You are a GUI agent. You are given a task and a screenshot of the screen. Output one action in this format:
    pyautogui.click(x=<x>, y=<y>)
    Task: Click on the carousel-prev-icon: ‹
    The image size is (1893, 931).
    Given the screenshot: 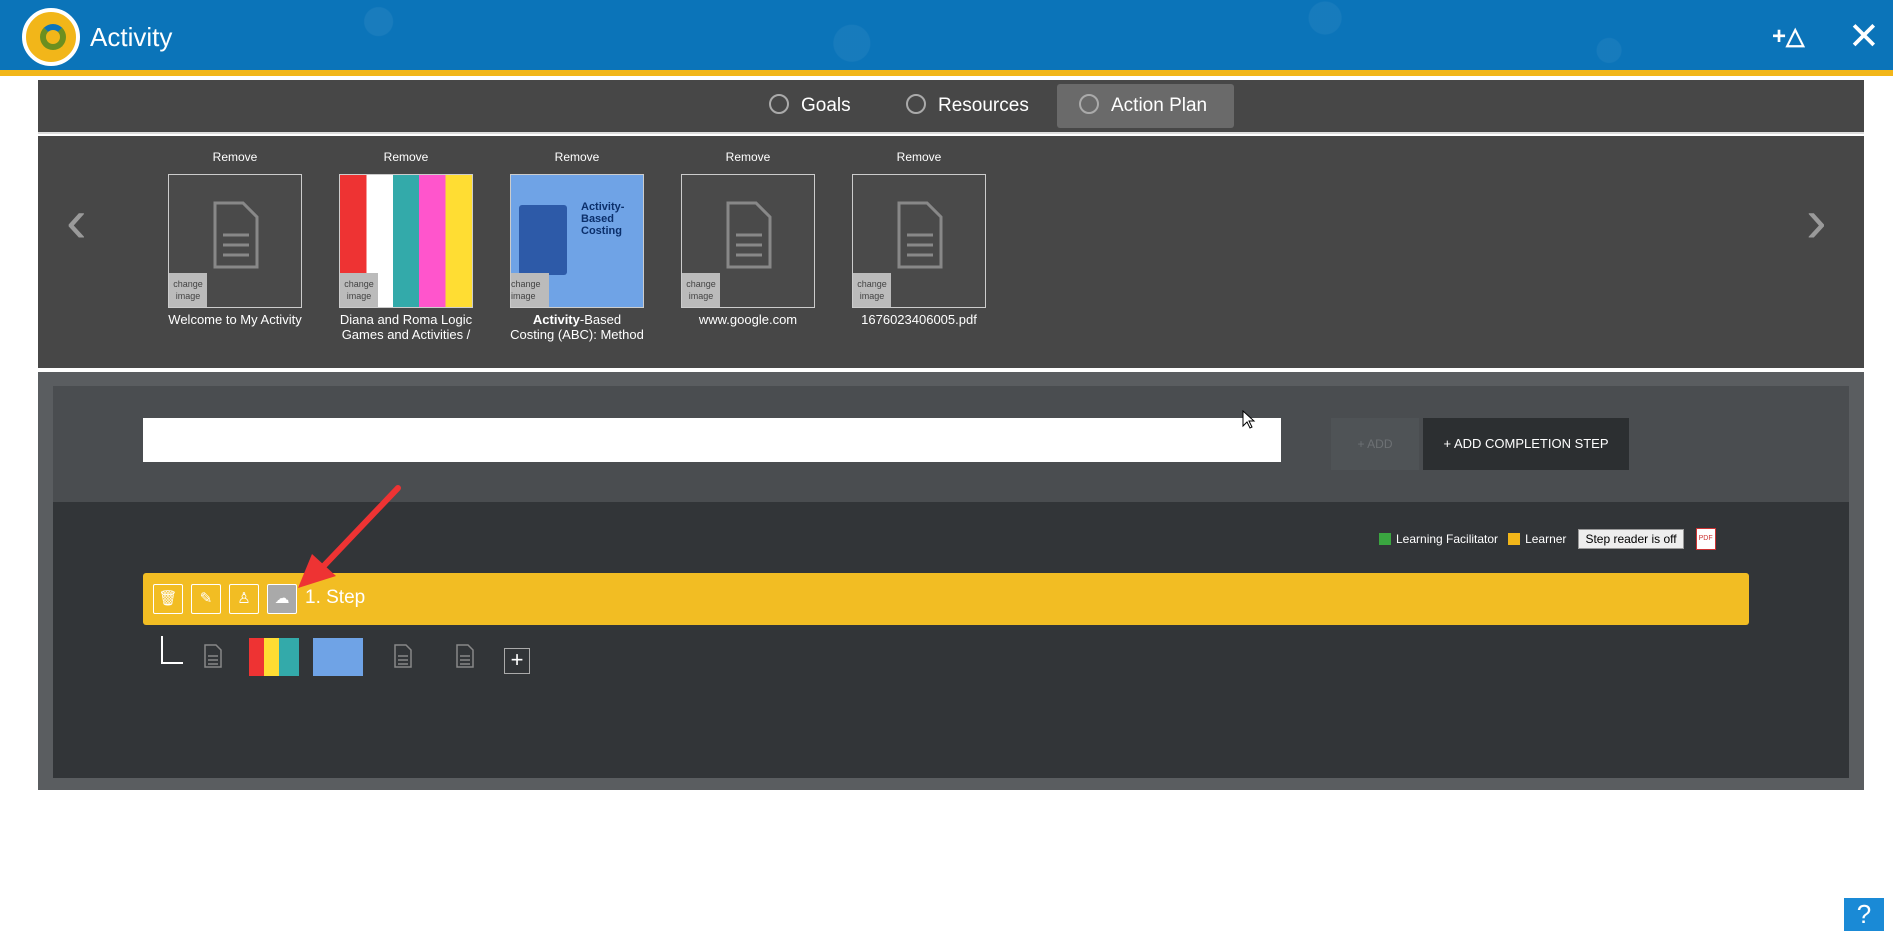 What is the action you would take?
    pyautogui.click(x=76, y=221)
    